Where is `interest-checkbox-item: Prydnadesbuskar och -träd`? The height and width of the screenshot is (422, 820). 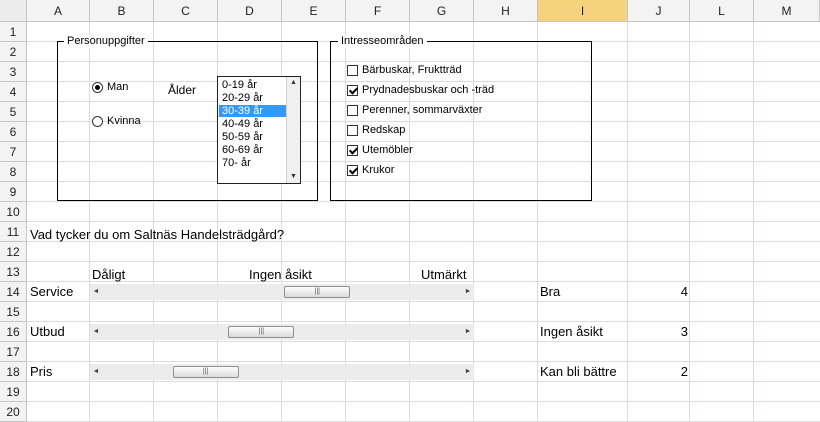 interest-checkbox-item: Prydnadesbuskar och -träd is located at coordinates (420, 90).